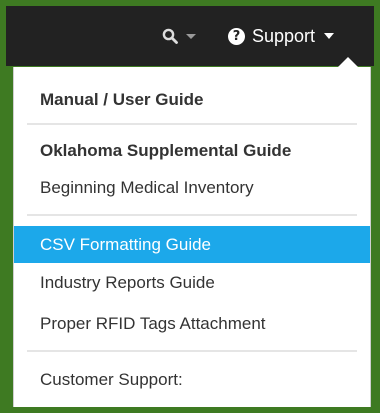  Describe the element at coordinates (170, 36) in the screenshot. I see `search-icon` at that location.